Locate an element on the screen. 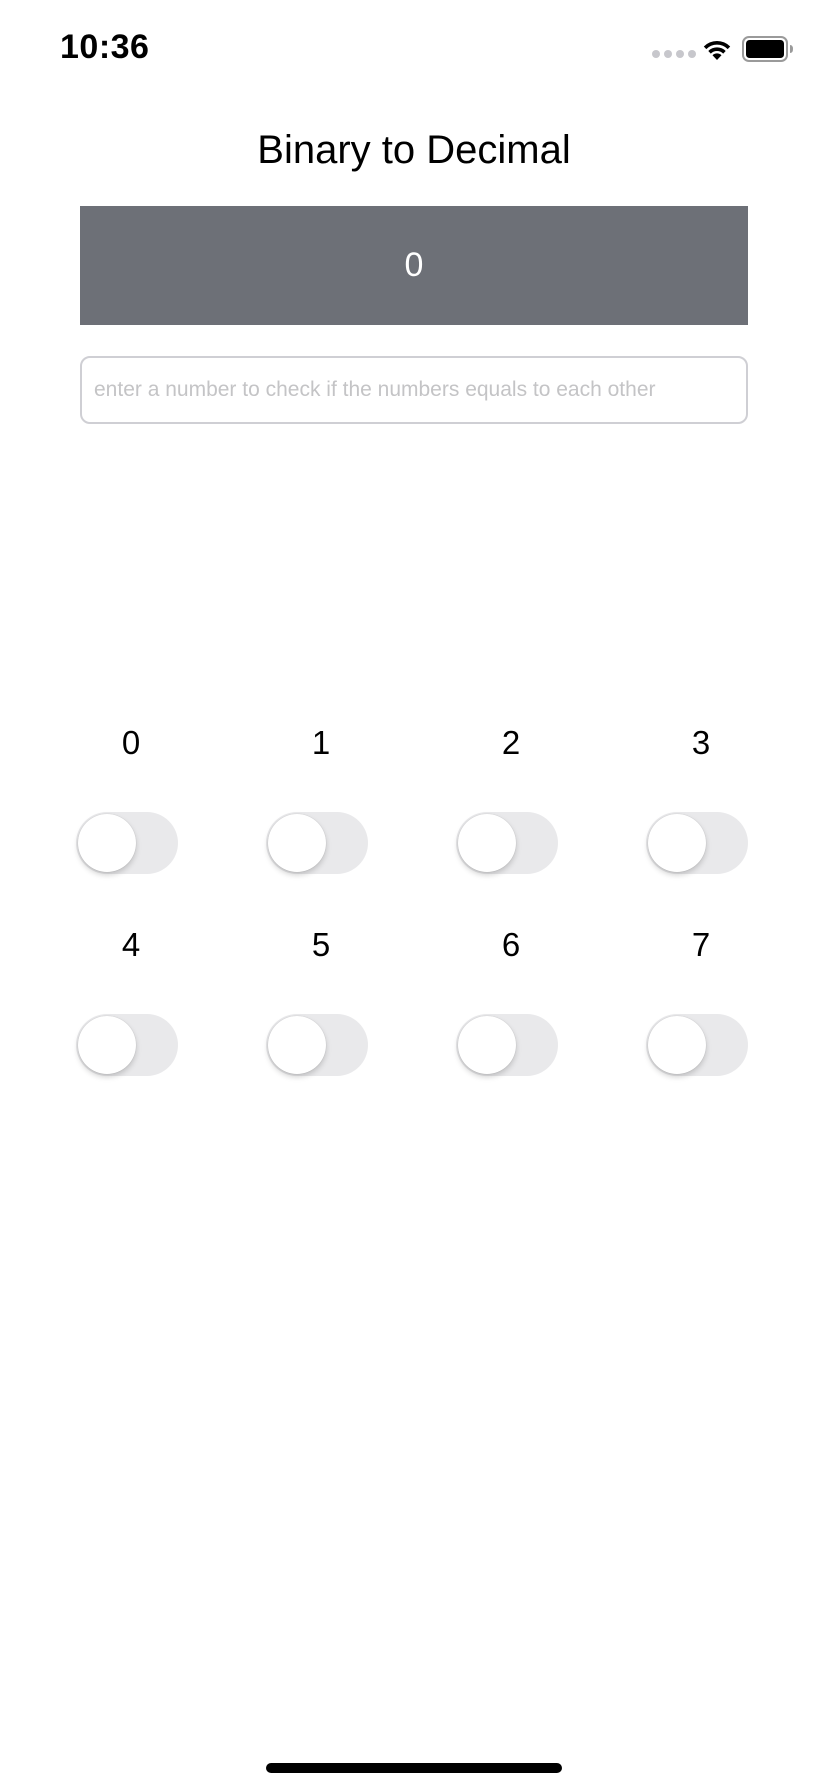 This screenshot has width=828, height=1792. bit-label: 3 is located at coordinates (701, 742).